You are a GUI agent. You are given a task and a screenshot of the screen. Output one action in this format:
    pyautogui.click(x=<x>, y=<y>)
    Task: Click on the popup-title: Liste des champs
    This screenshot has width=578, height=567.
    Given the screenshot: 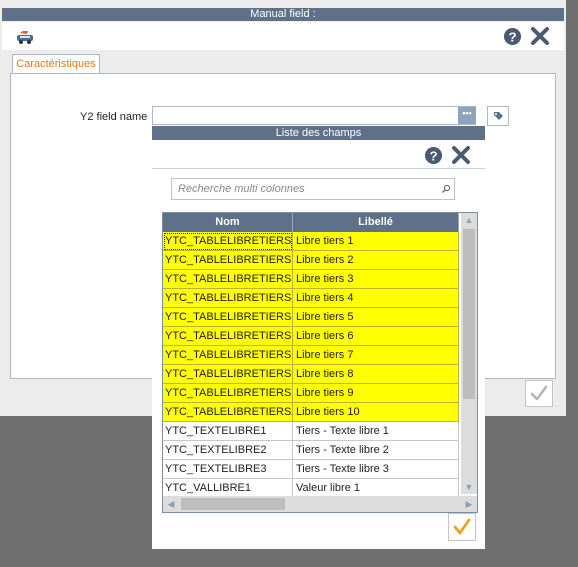 What is the action you would take?
    pyautogui.click(x=318, y=133)
    